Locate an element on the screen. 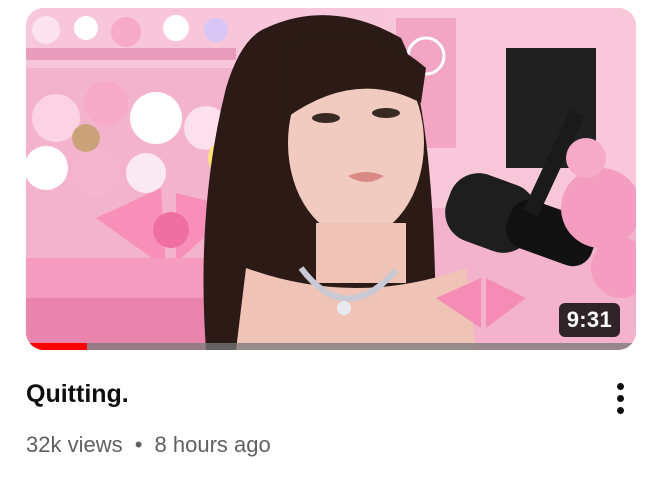  watch-progress-fill is located at coordinates (56, 346).